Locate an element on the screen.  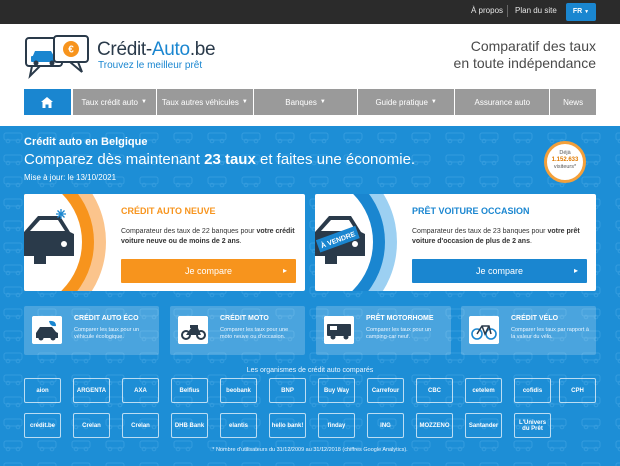
about-link: À propos is located at coordinates (487, 10).